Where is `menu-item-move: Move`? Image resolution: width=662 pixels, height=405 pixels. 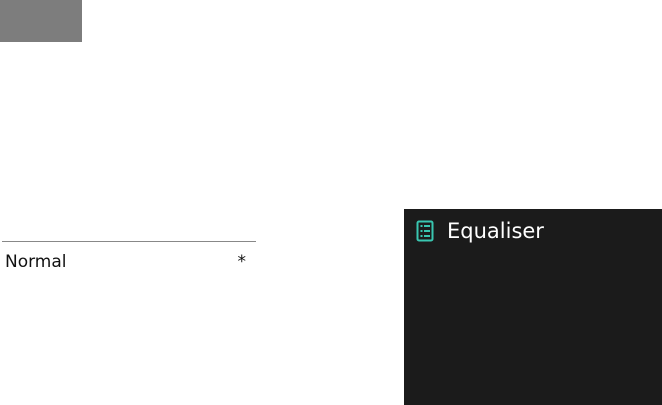
menu-item-move: Move is located at coordinates (128, 373).